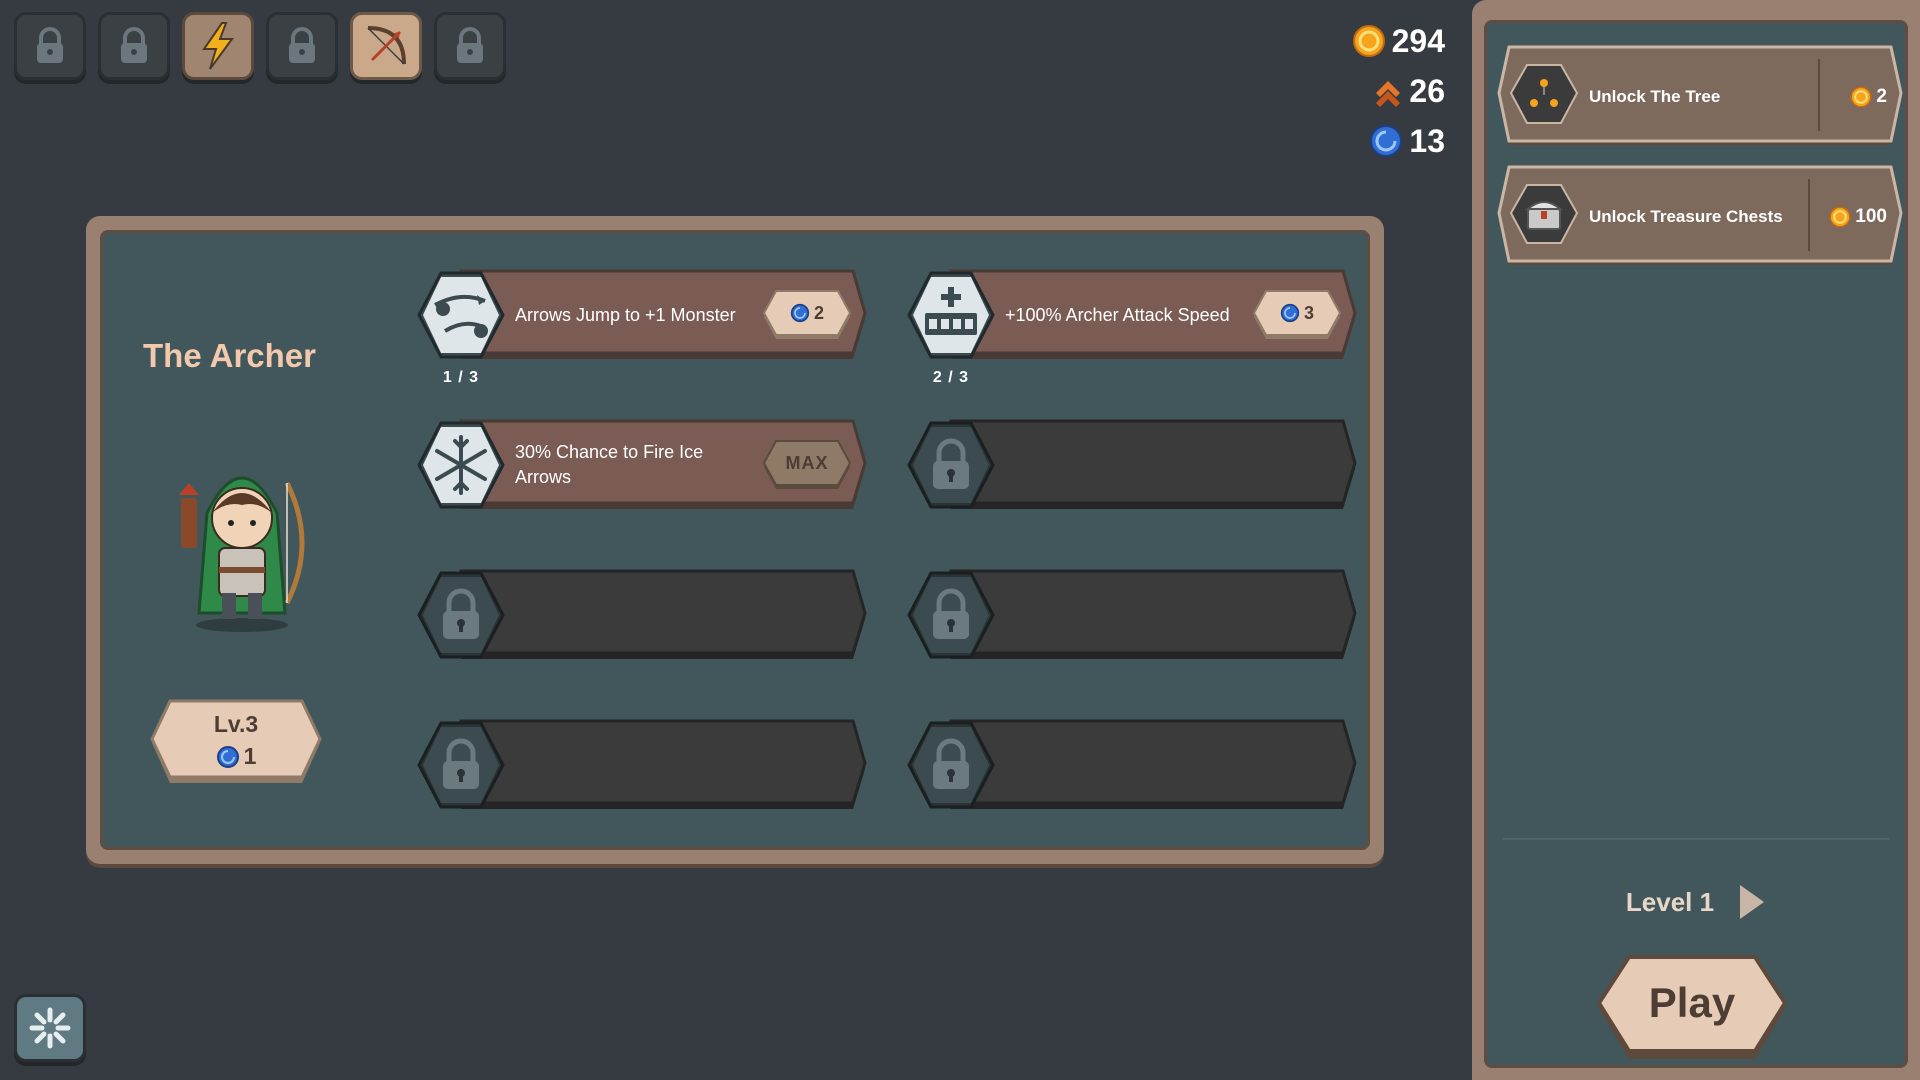  I want to click on quest-cost: 100, so click(1858, 217).